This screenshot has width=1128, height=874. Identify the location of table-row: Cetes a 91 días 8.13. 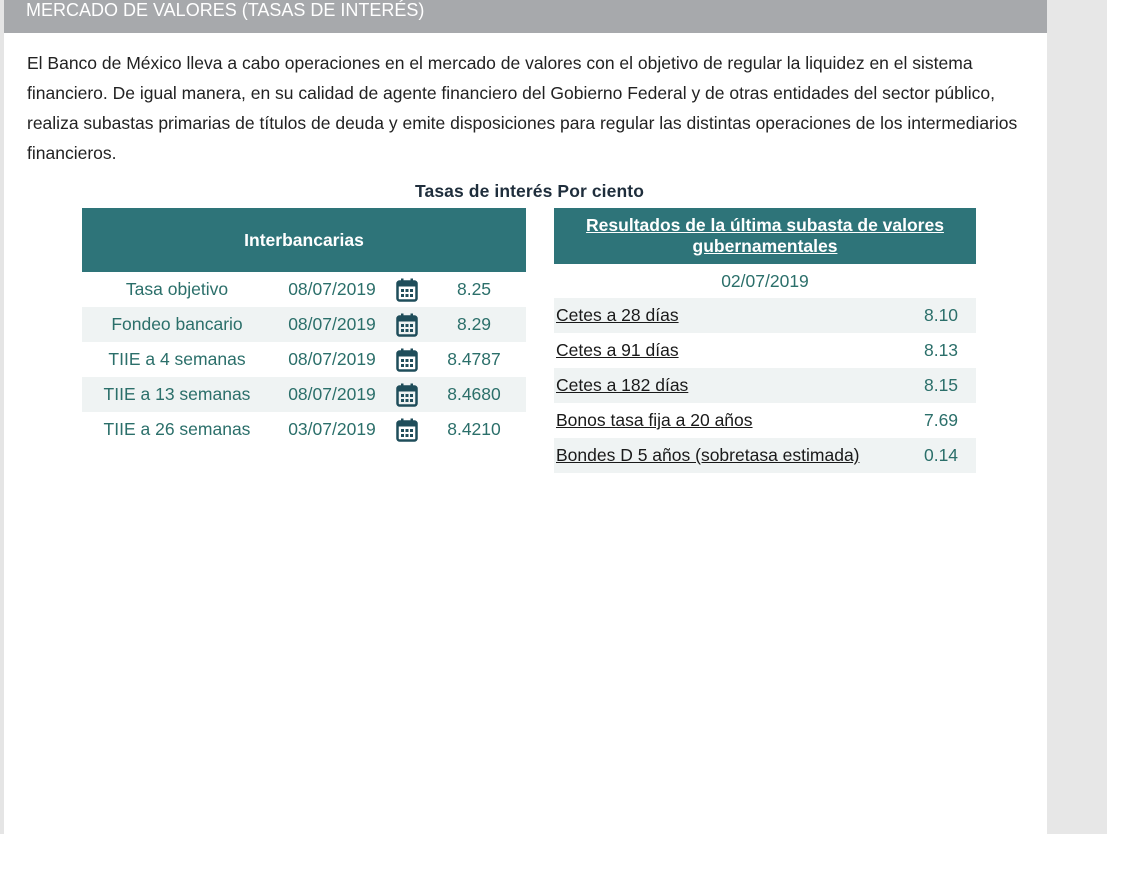
(765, 350).